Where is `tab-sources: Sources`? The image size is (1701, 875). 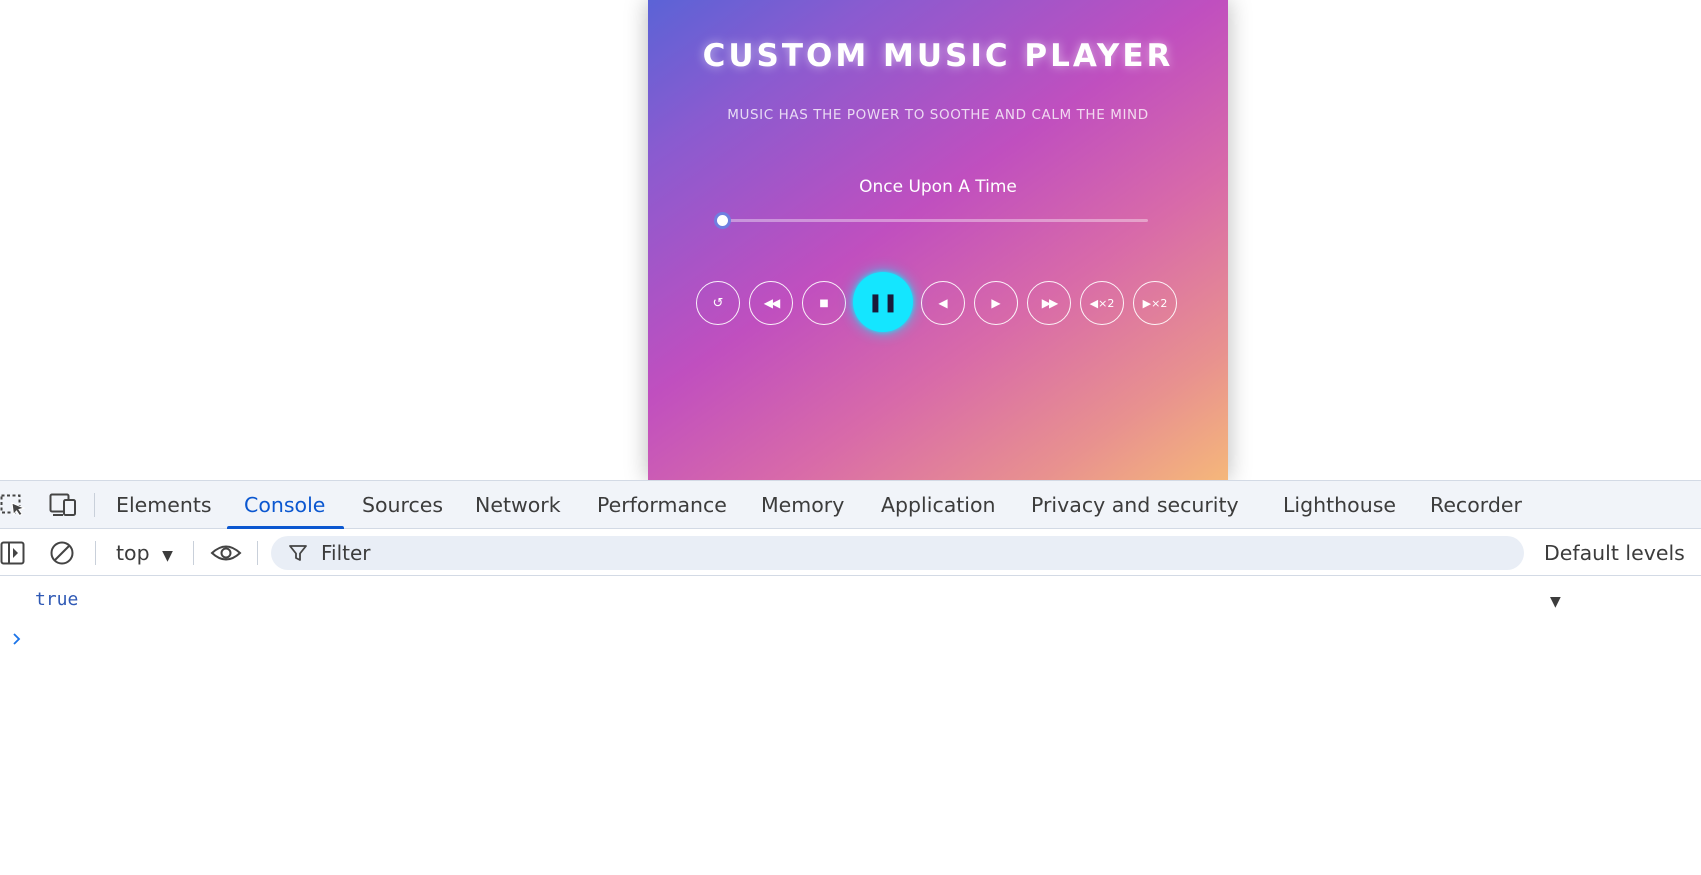 tab-sources: Sources is located at coordinates (402, 505).